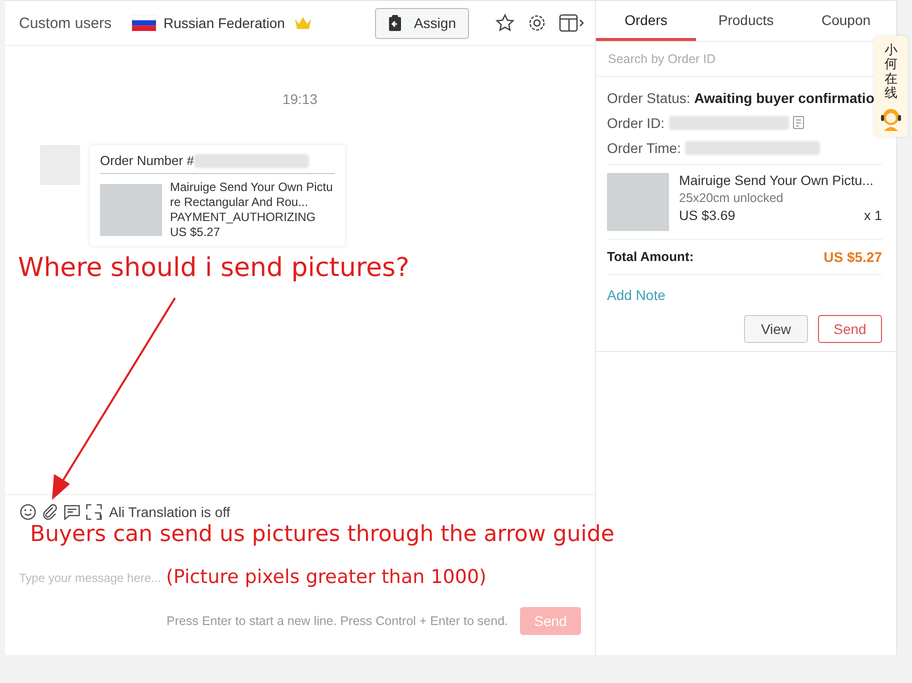 The image size is (912, 683). I want to click on order-id-label: Order ID:, so click(636, 122).